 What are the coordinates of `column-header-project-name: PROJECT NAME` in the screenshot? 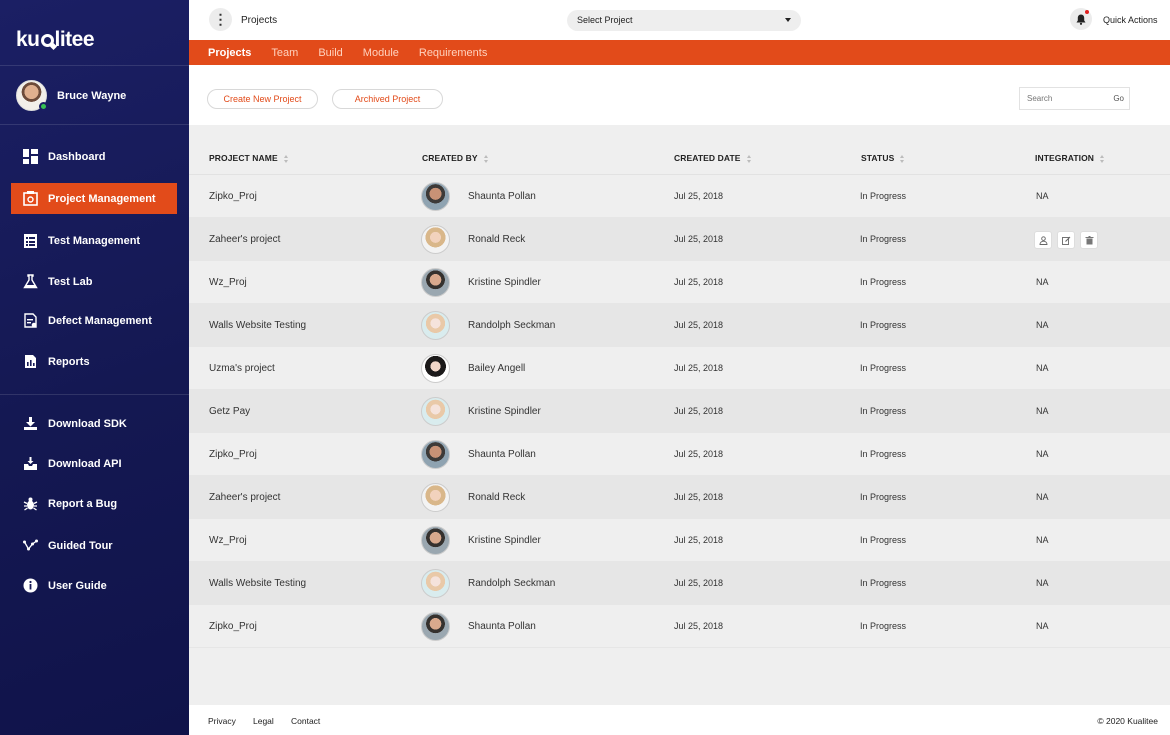 It's located at (249, 158).